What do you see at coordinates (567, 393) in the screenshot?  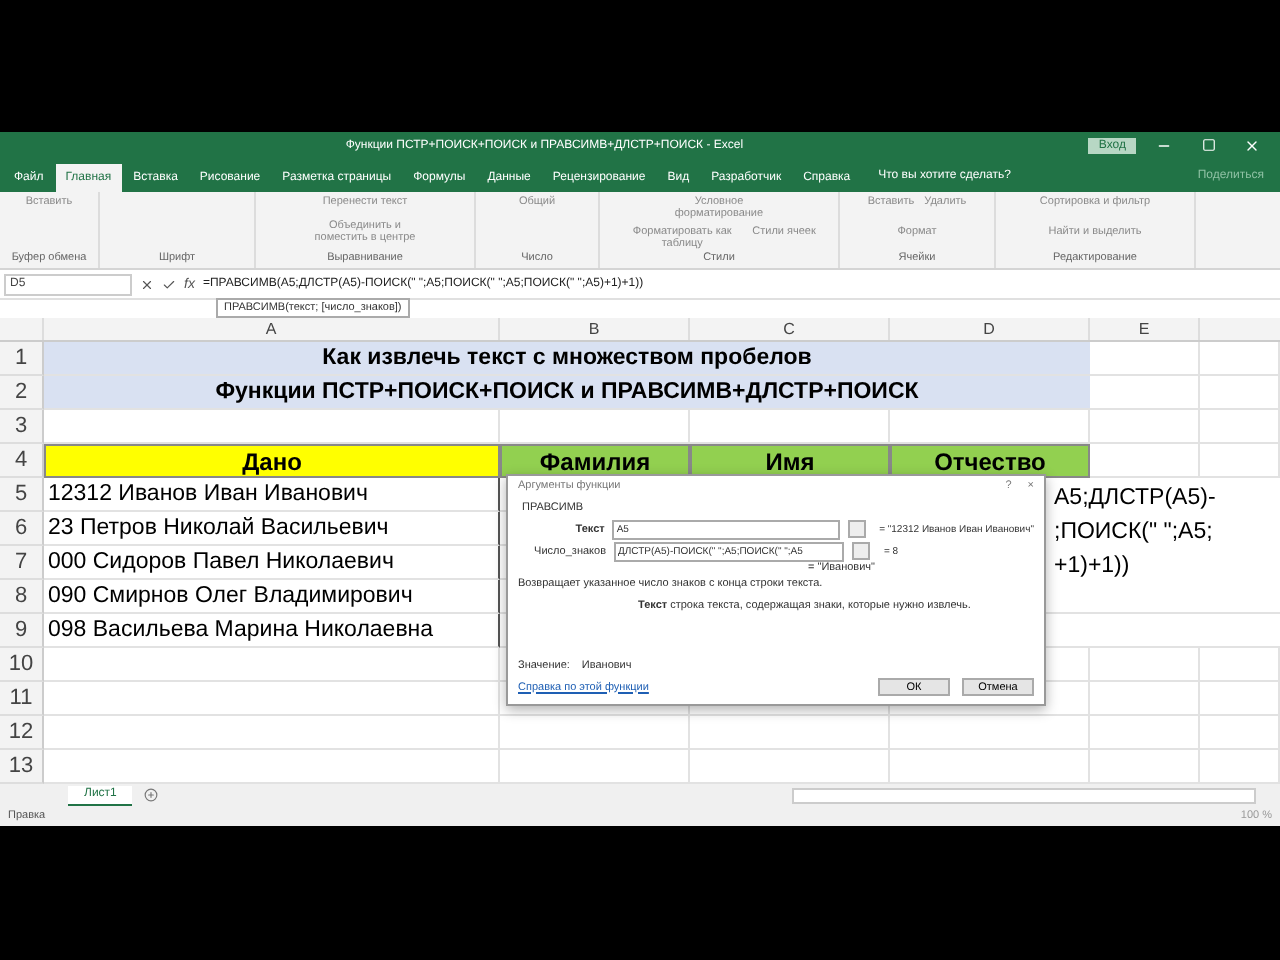 I see `title-cell: Функции ПСТР+ПОИСК+ПОИСК и ПРАВСИМВ+ДЛСТР+ПОИСК` at bounding box center [567, 393].